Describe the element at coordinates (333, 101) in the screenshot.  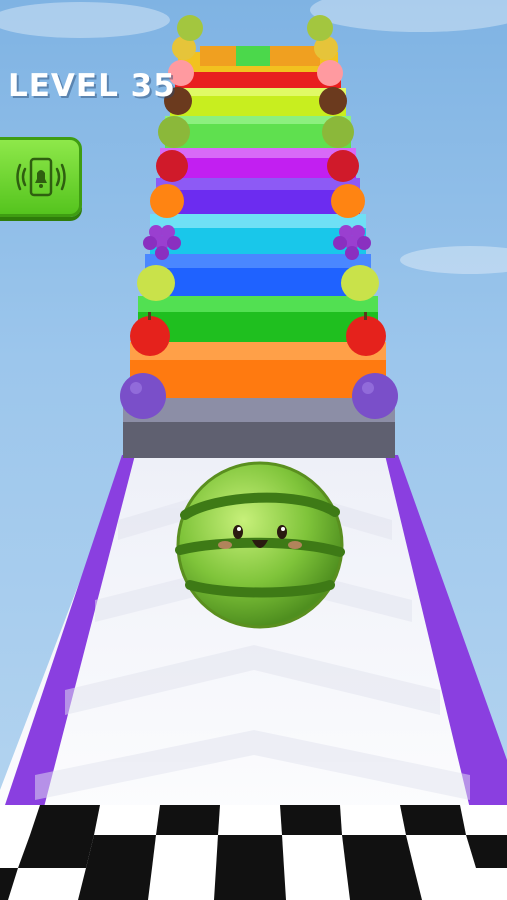
I see `coconut-fruit` at that location.